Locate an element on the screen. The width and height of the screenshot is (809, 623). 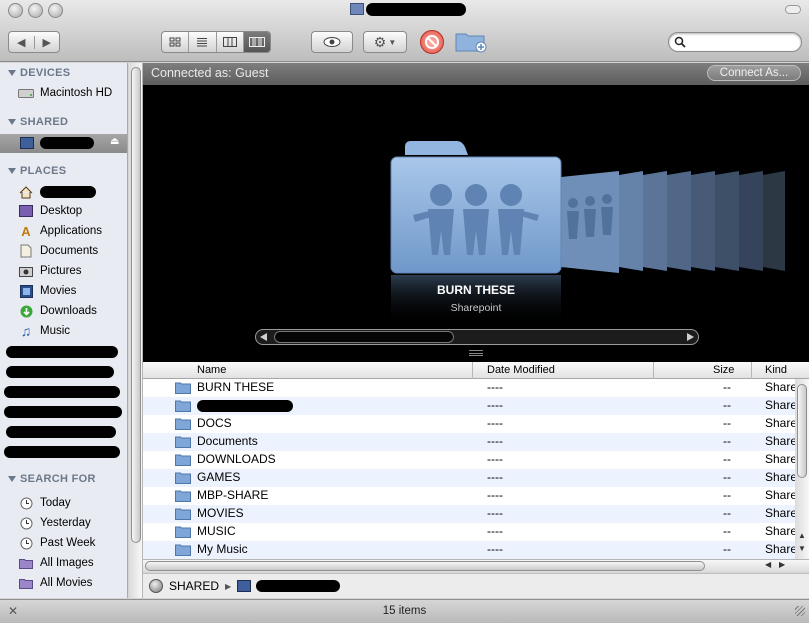
action-menu-button: ⚙ ▼ is located at coordinates (385, 42).